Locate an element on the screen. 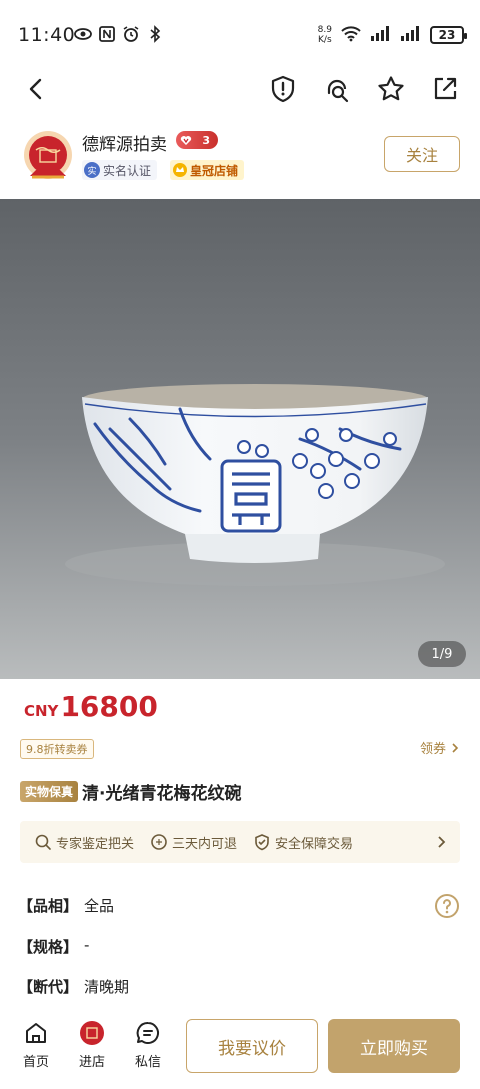  alarm-icon is located at coordinates (131, 34).